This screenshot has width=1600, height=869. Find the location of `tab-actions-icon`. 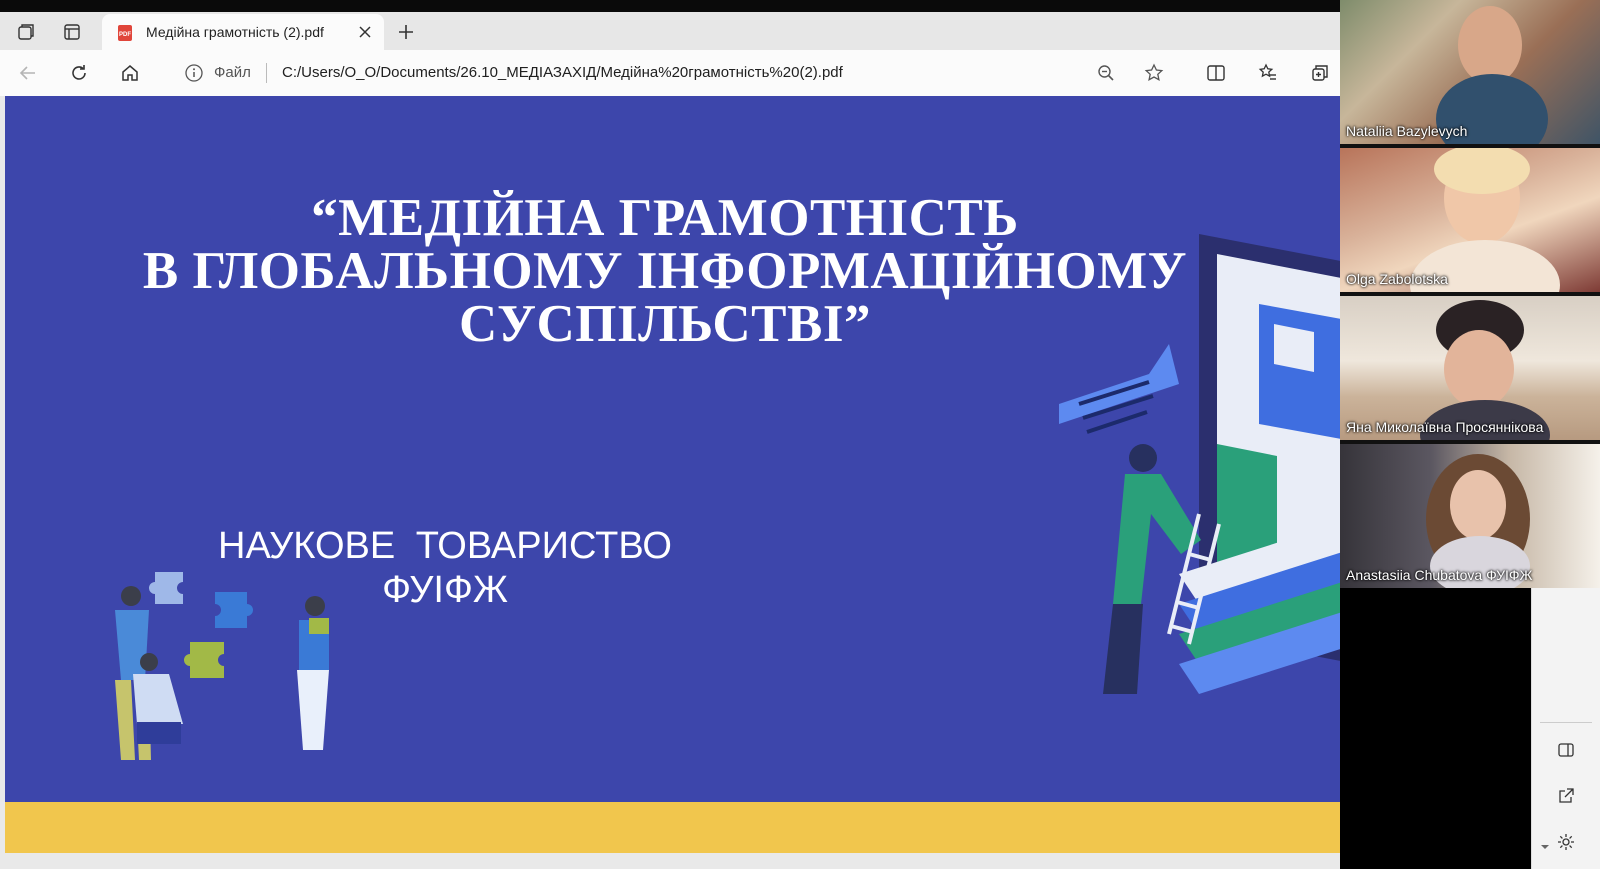

tab-actions-icon is located at coordinates (72, 32).